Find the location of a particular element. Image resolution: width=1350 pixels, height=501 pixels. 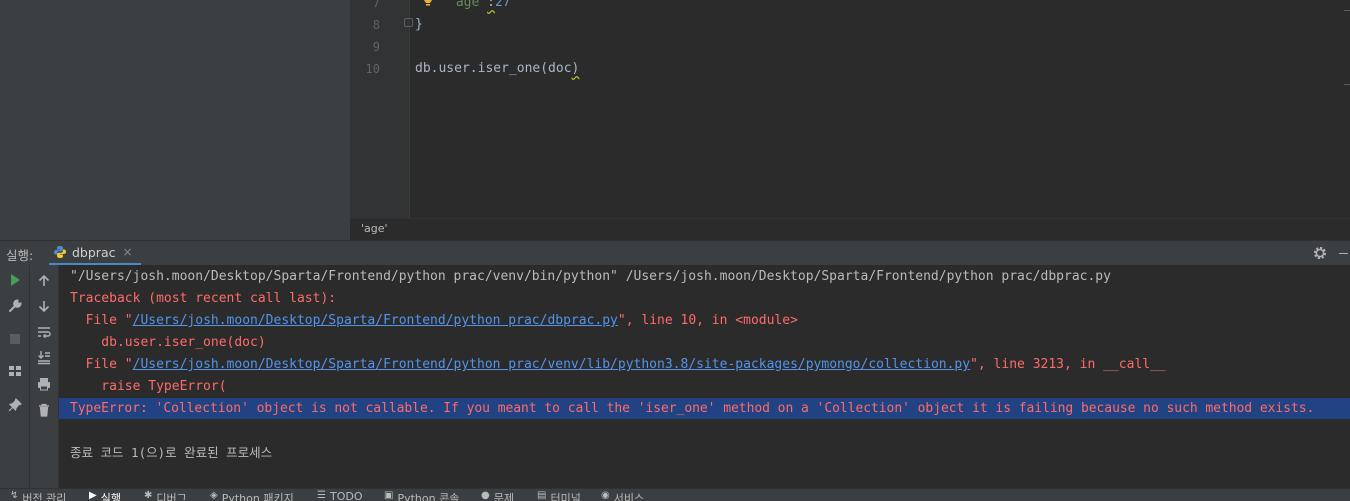

soft-wrap-icon is located at coordinates (44, 332).